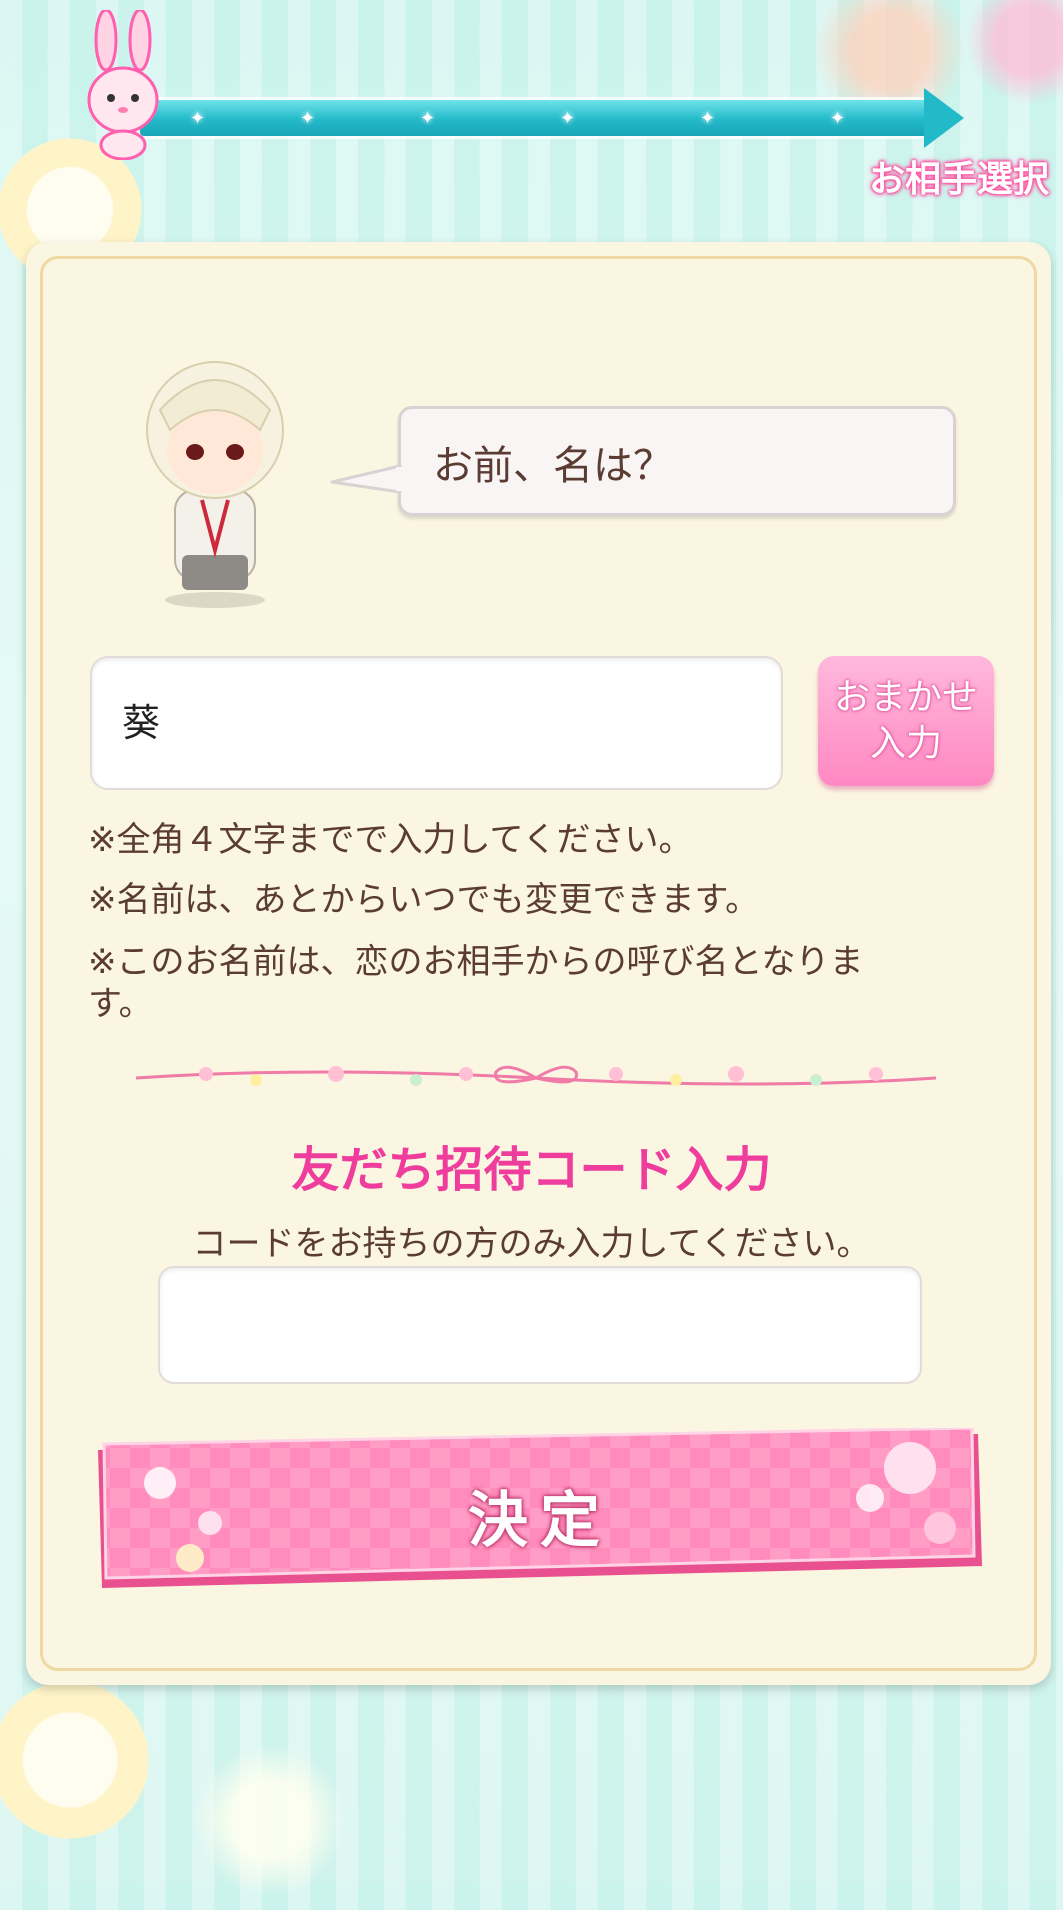 Image resolution: width=1063 pixels, height=1910 pixels. What do you see at coordinates (553, 466) in the screenshot?
I see `speech-text: お前、名は？` at bounding box center [553, 466].